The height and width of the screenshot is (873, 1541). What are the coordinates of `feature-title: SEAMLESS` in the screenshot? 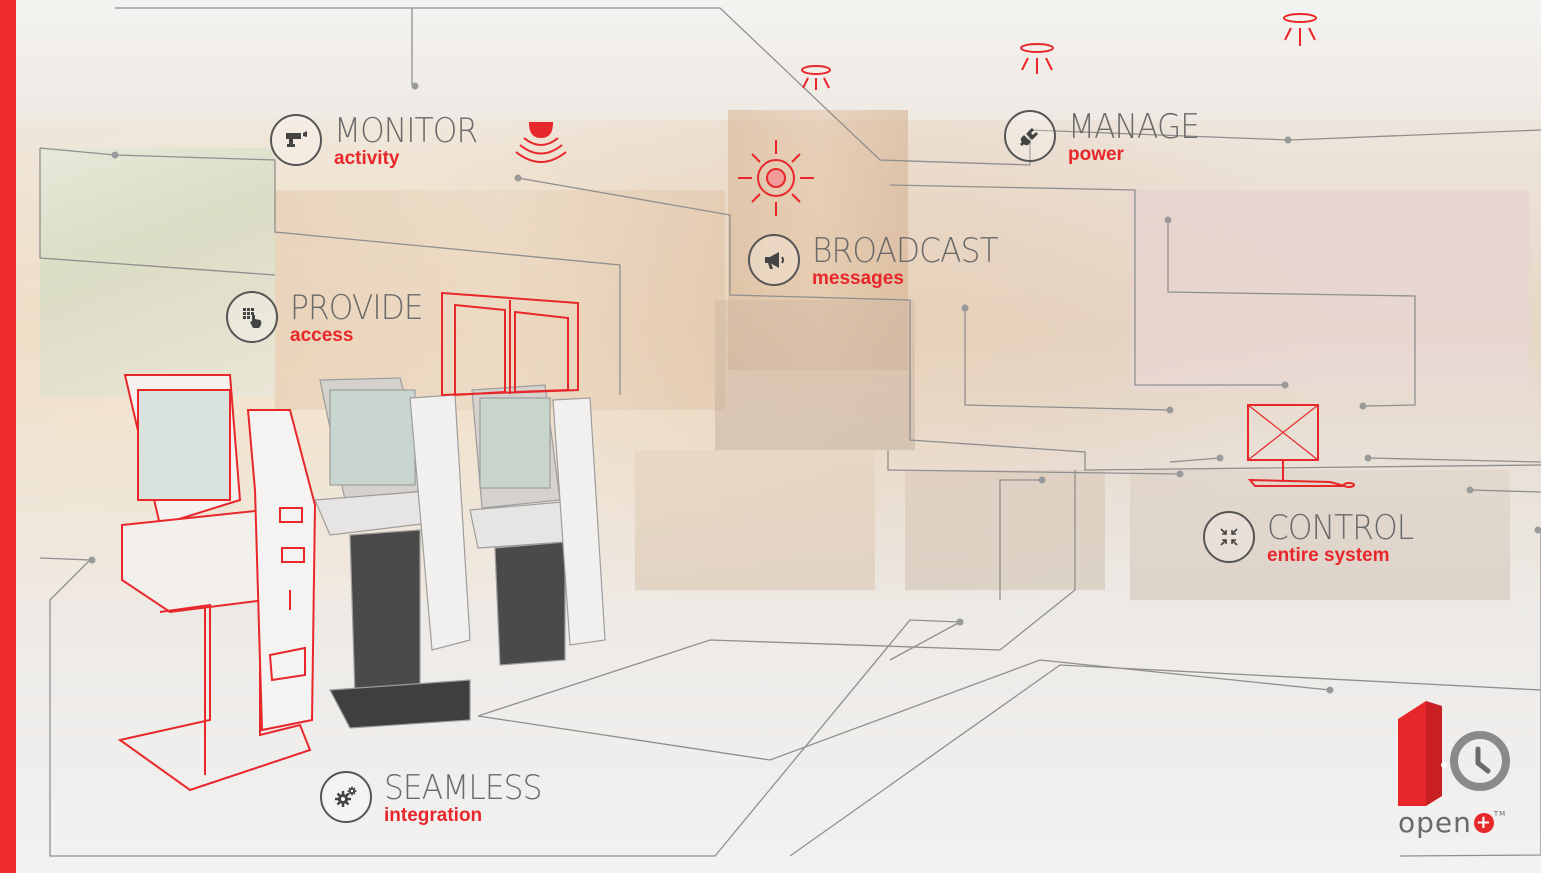 It's located at (463, 788).